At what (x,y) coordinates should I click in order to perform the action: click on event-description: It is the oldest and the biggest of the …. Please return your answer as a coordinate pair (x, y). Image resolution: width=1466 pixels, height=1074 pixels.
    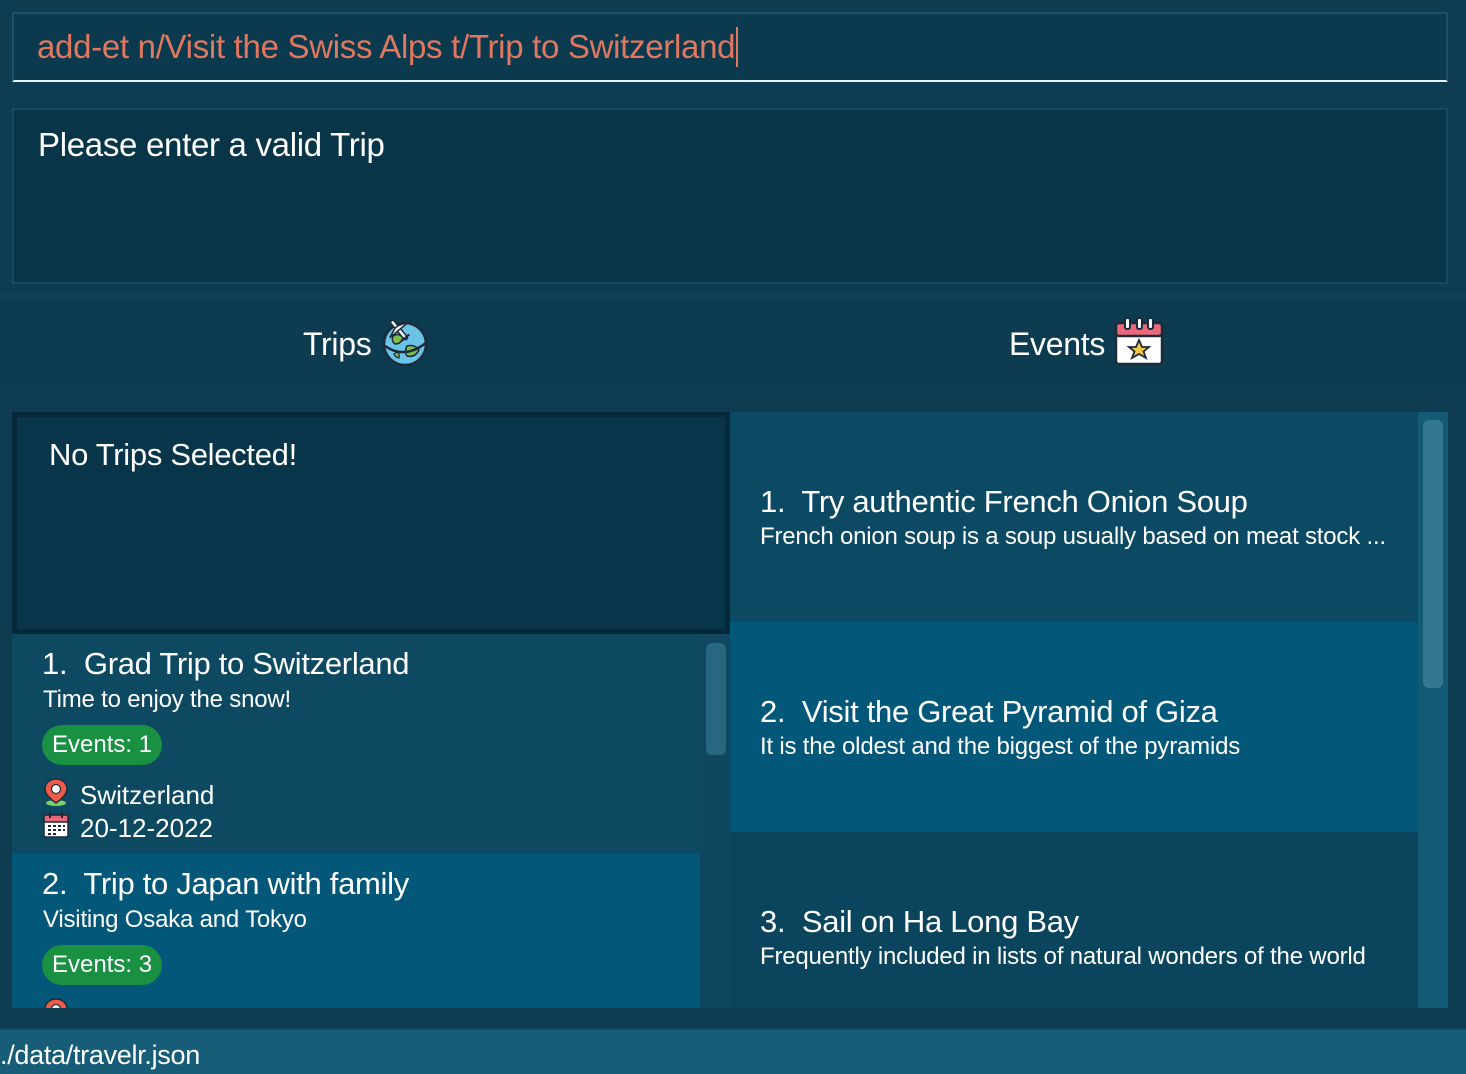
    Looking at the image, I should click on (1000, 746).